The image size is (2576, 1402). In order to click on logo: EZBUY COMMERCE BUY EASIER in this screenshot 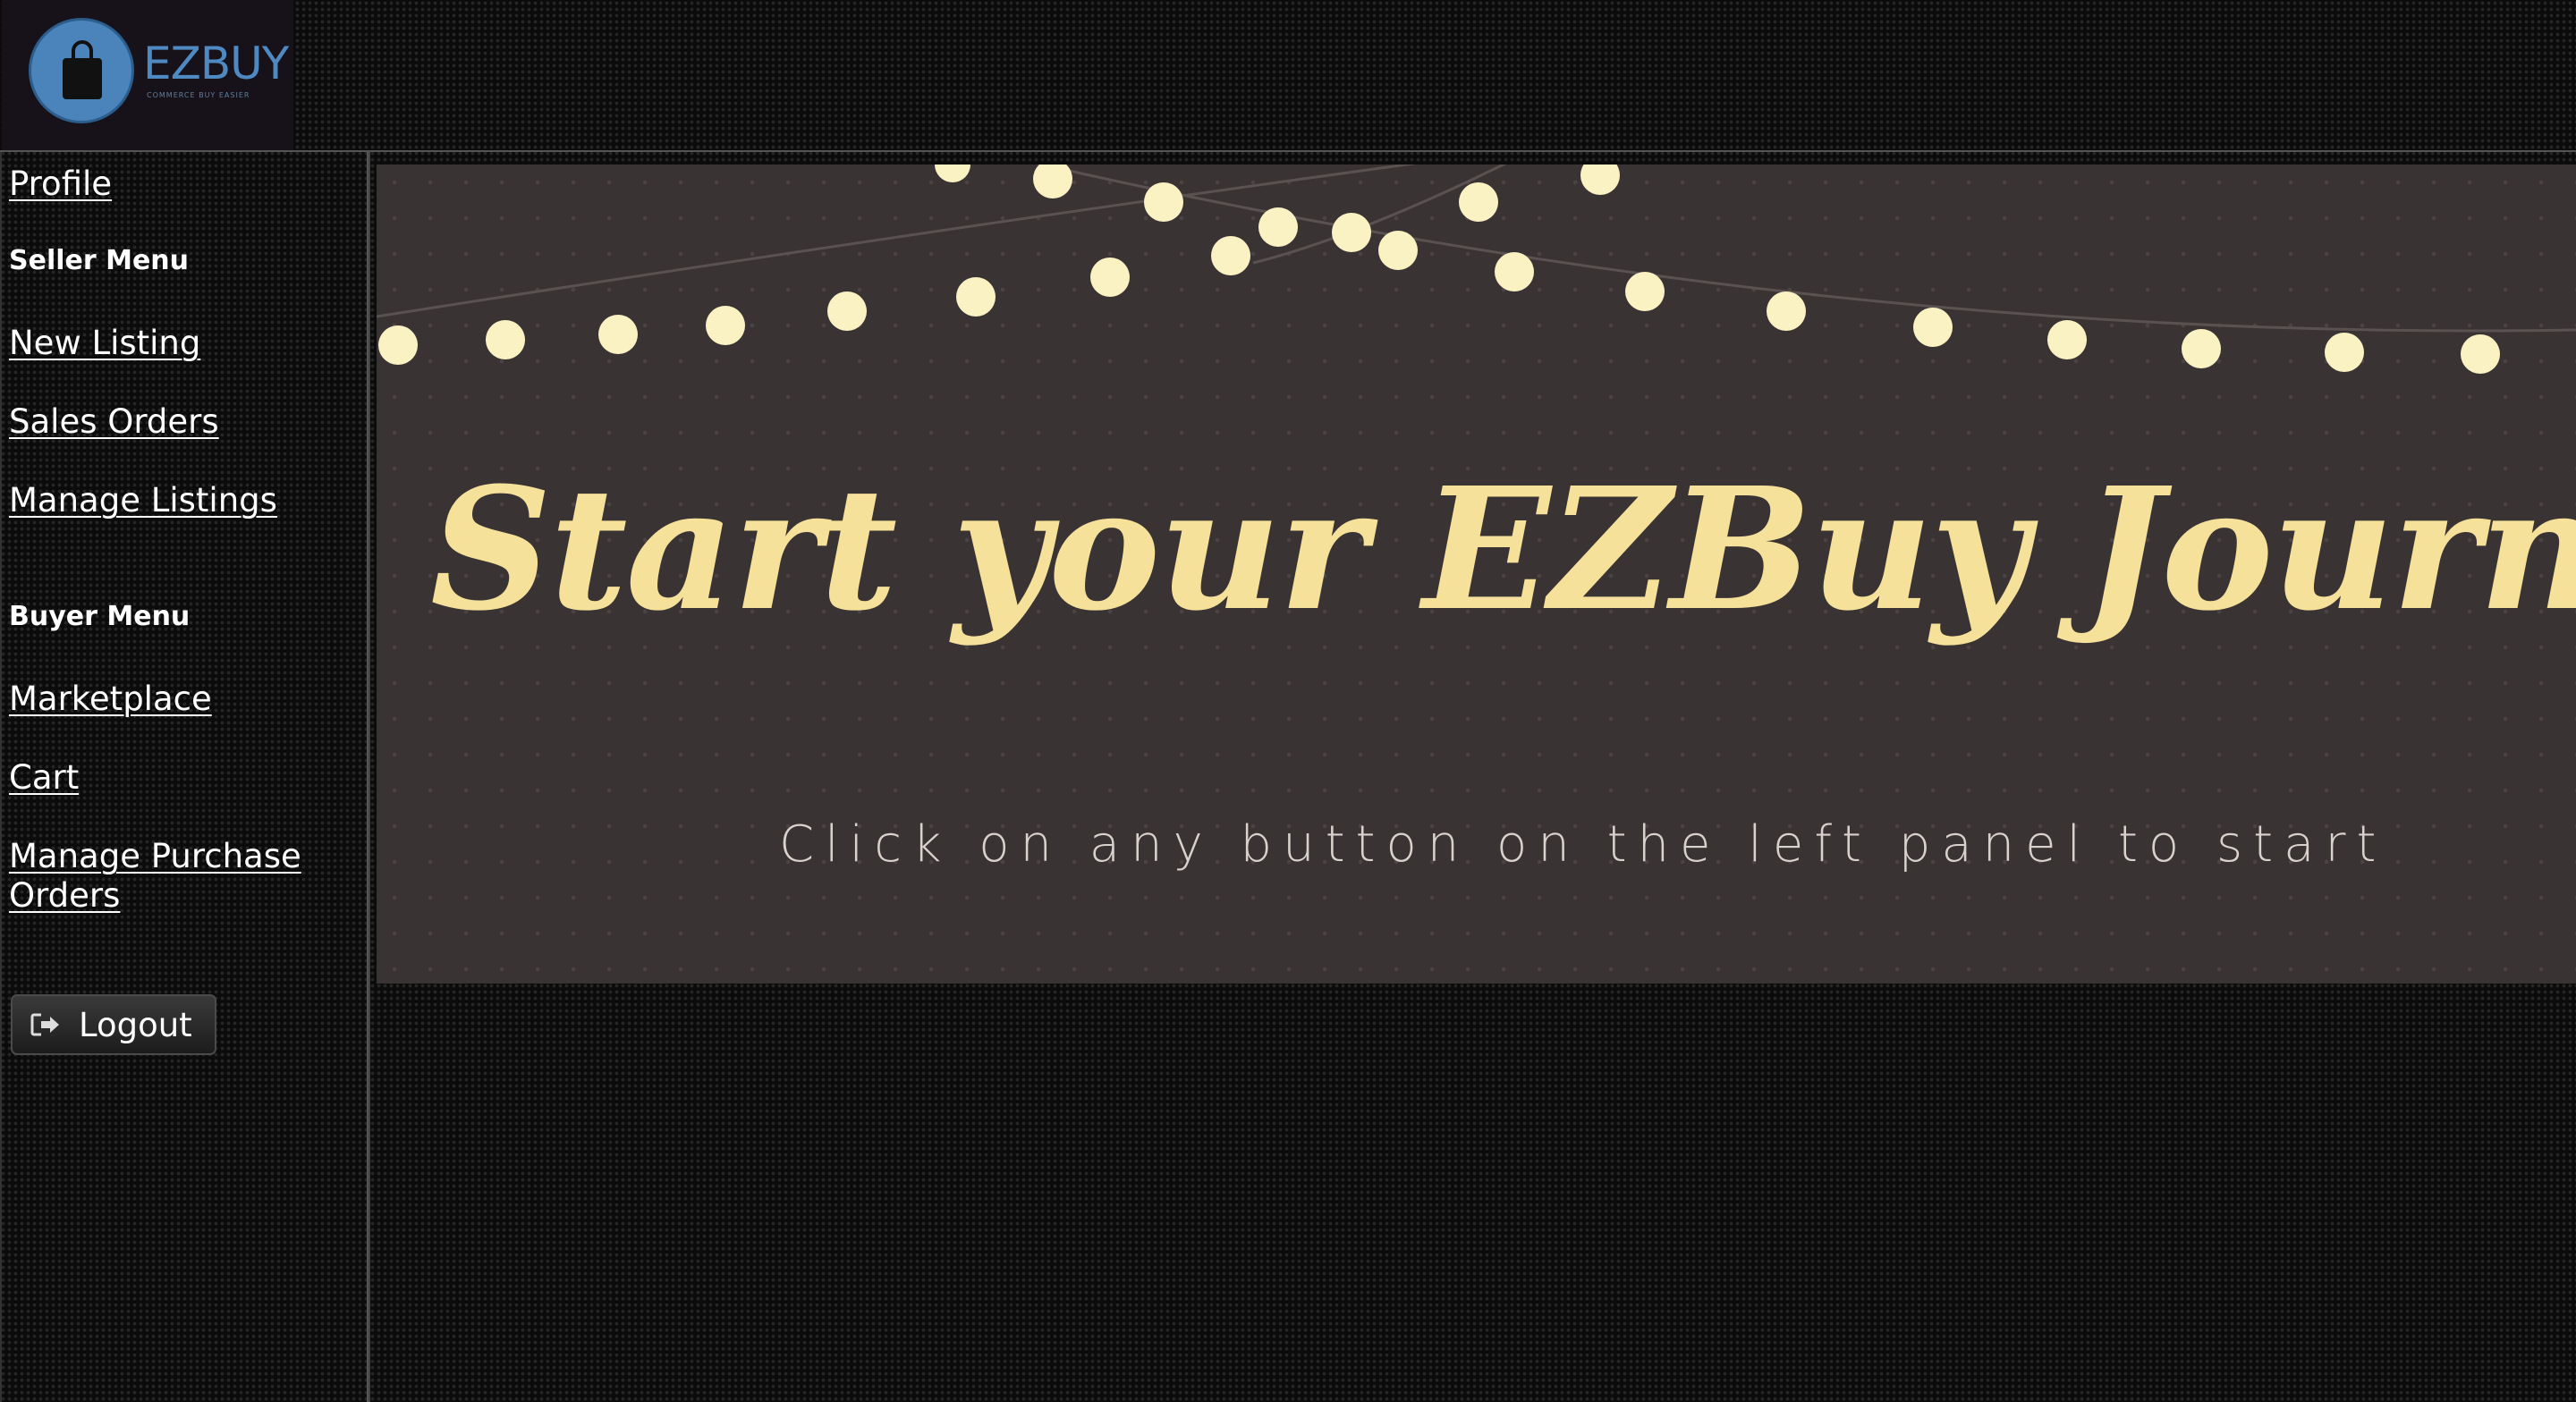, I will do `click(147, 75)`.